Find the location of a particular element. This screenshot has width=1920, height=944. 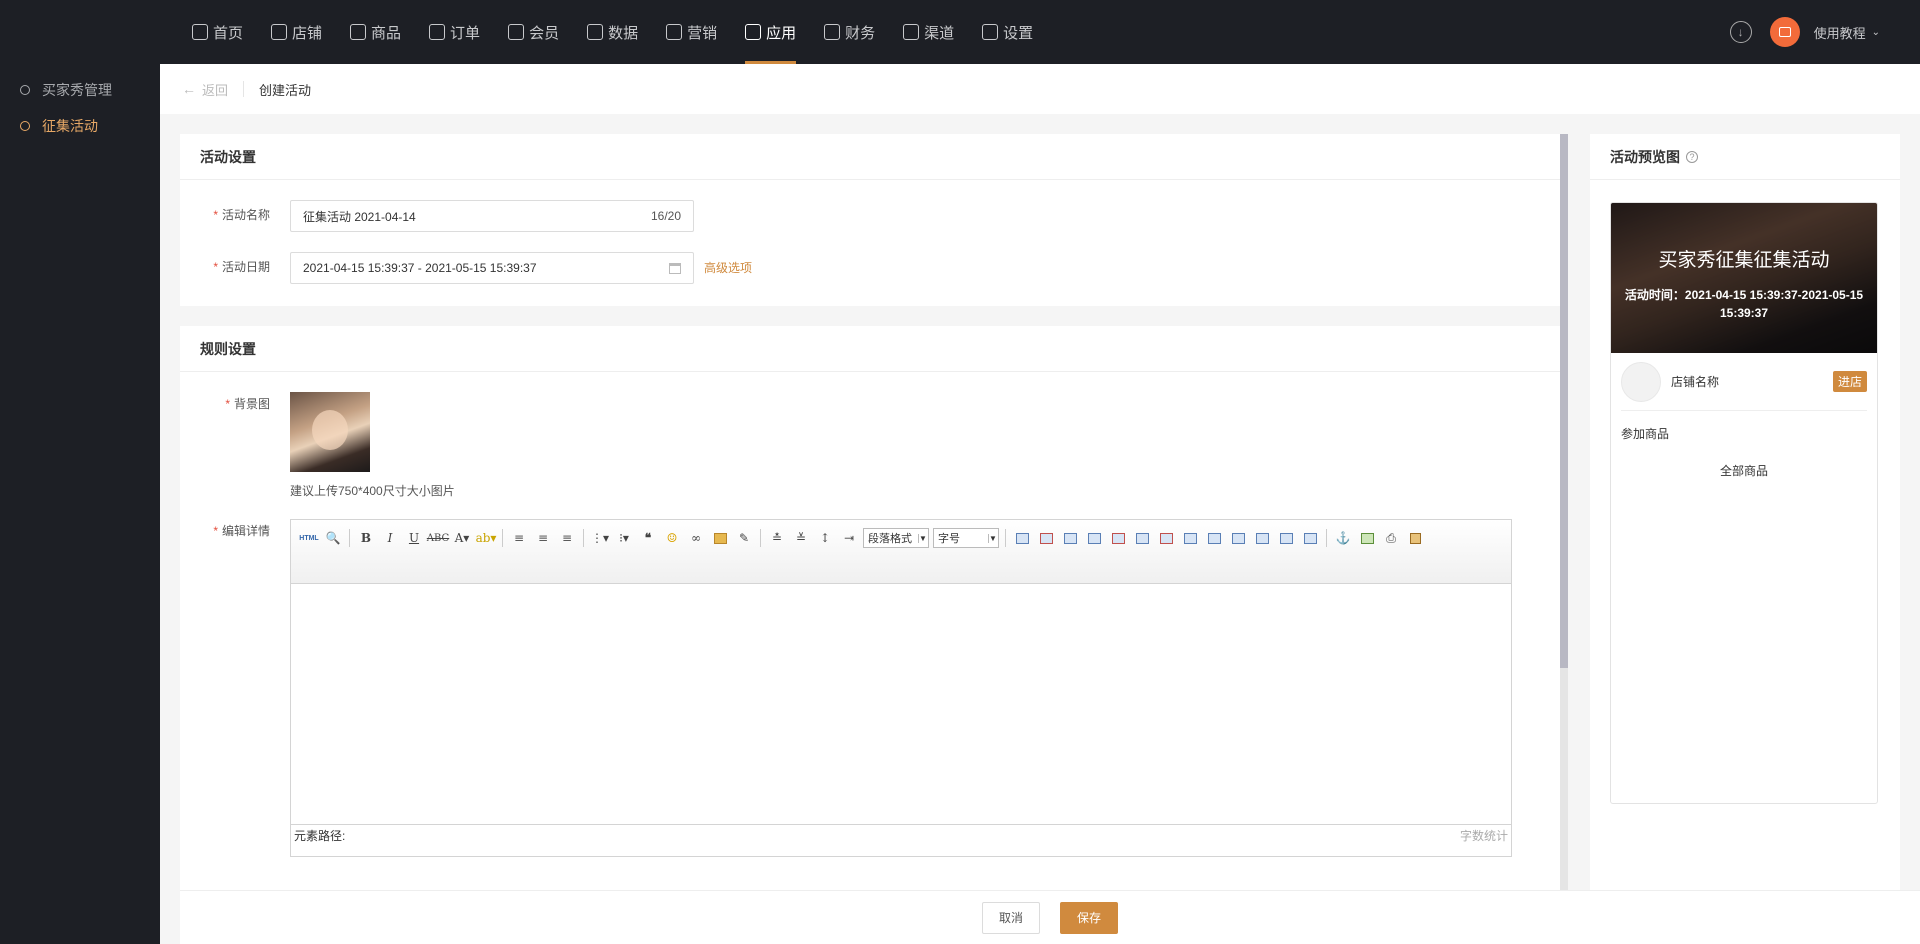

nav-item-finance: 财务 is located at coordinates (849, 32).